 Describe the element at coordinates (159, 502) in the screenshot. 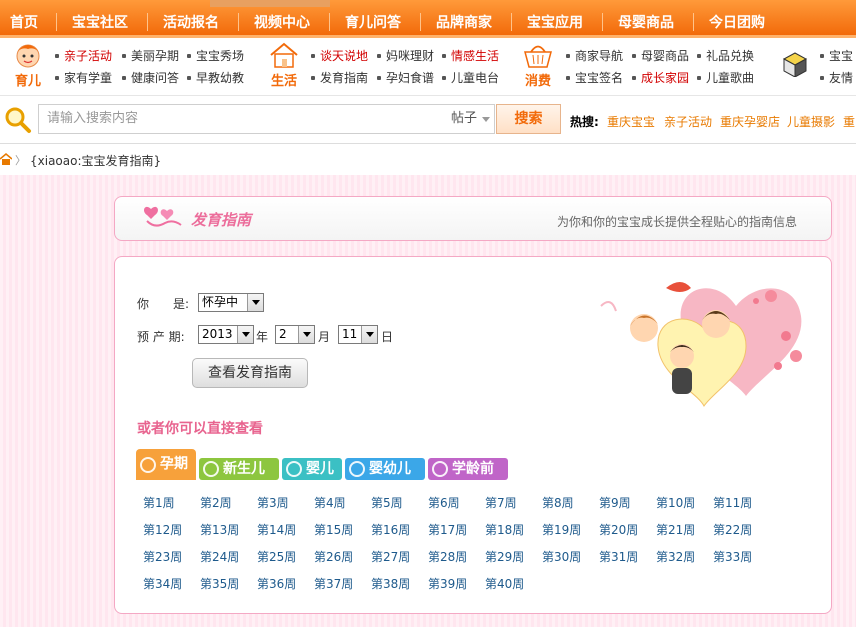

I see `week-link: 第1周` at that location.